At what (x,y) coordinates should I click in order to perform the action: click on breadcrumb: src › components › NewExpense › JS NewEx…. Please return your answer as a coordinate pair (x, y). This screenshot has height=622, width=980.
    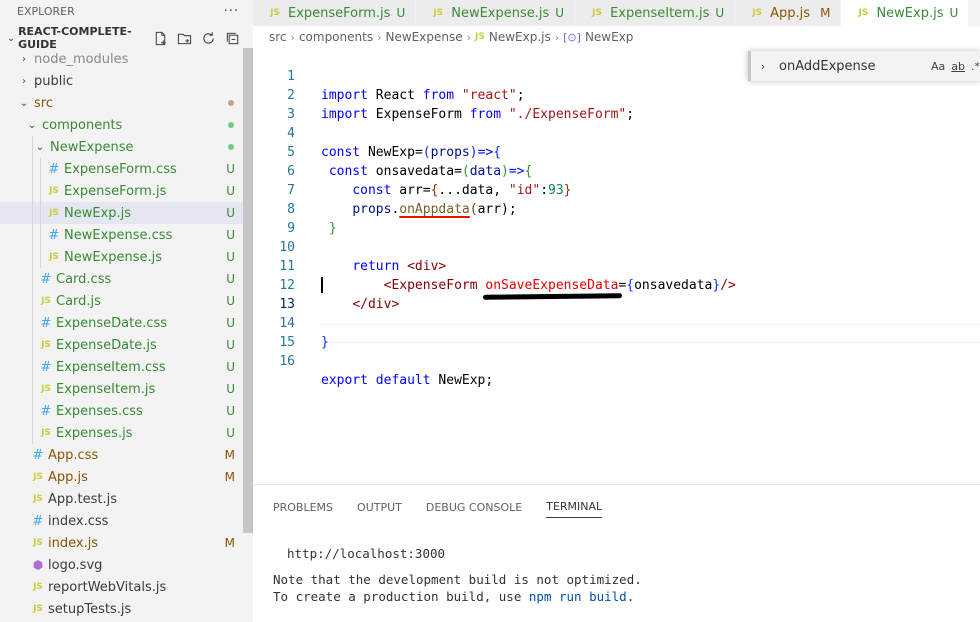
    Looking at the image, I should click on (616, 37).